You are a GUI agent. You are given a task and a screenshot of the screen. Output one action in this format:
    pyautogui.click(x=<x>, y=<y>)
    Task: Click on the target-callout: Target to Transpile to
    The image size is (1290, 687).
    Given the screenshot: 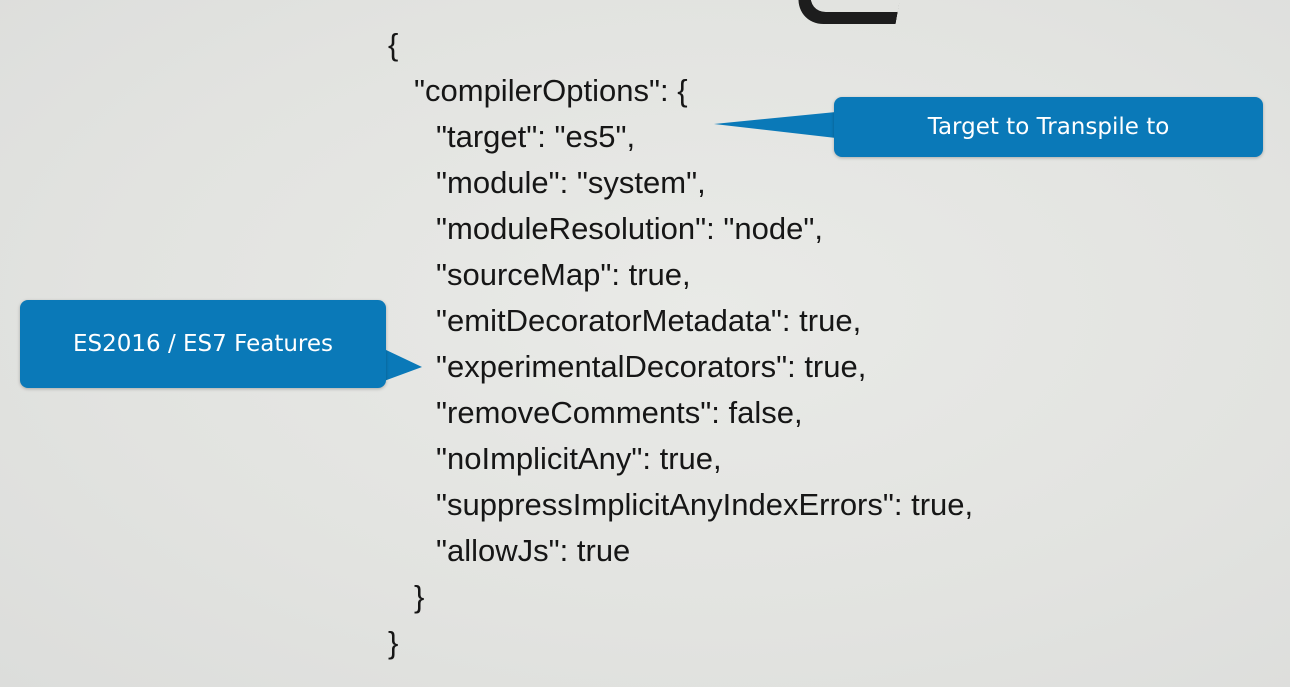 What is the action you would take?
    pyautogui.click(x=1048, y=127)
    